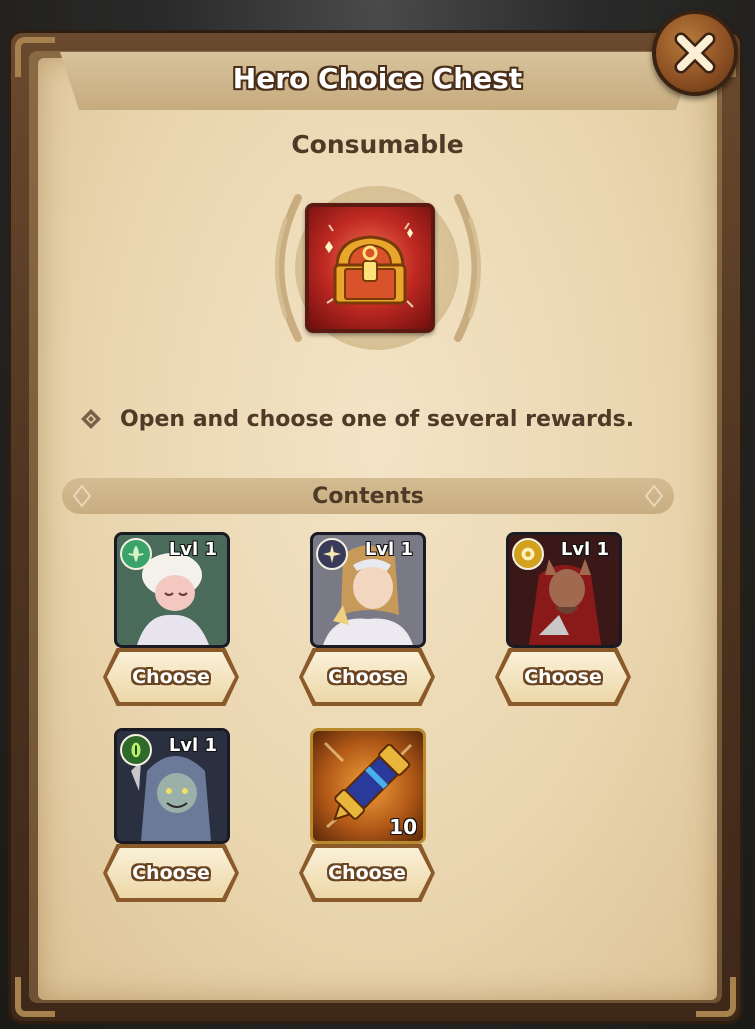 This screenshot has width=755, height=1029. I want to click on contents-header: Contents, so click(368, 496).